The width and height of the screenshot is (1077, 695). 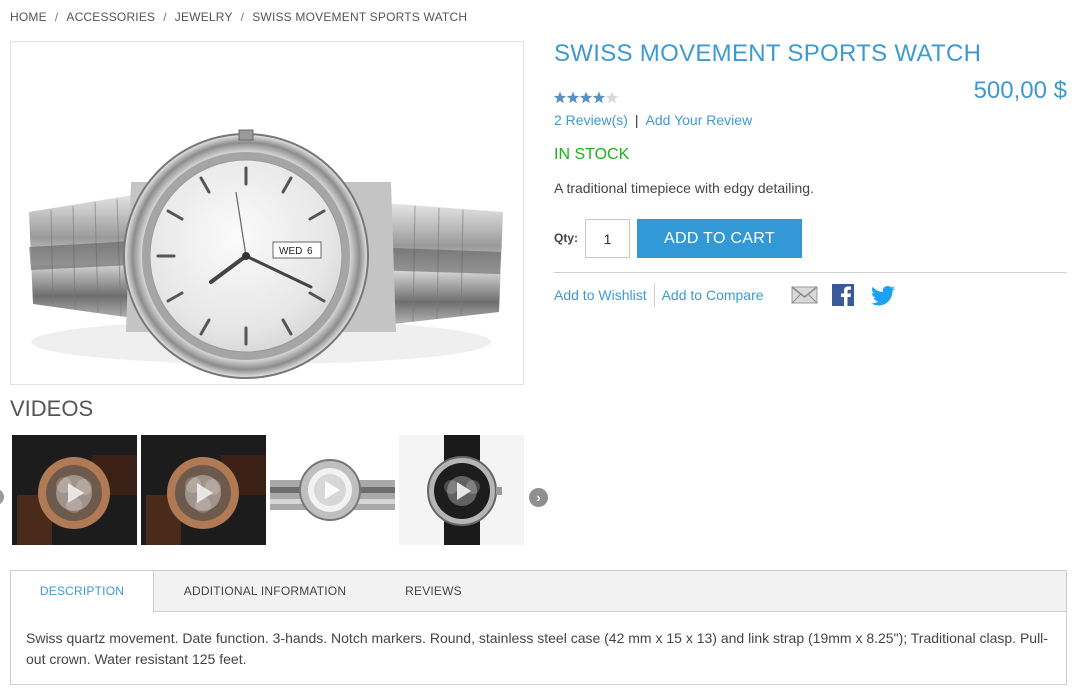 I want to click on actions-divider, so click(x=654, y=295).